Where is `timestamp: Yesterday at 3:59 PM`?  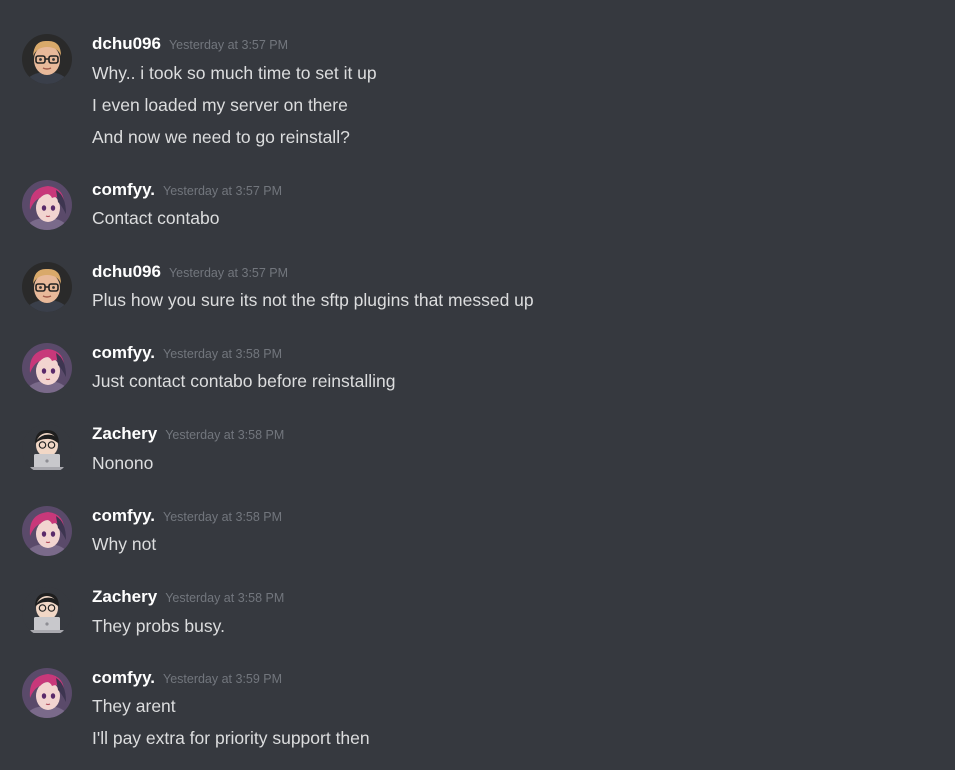
timestamp: Yesterday at 3:59 PM is located at coordinates (222, 679).